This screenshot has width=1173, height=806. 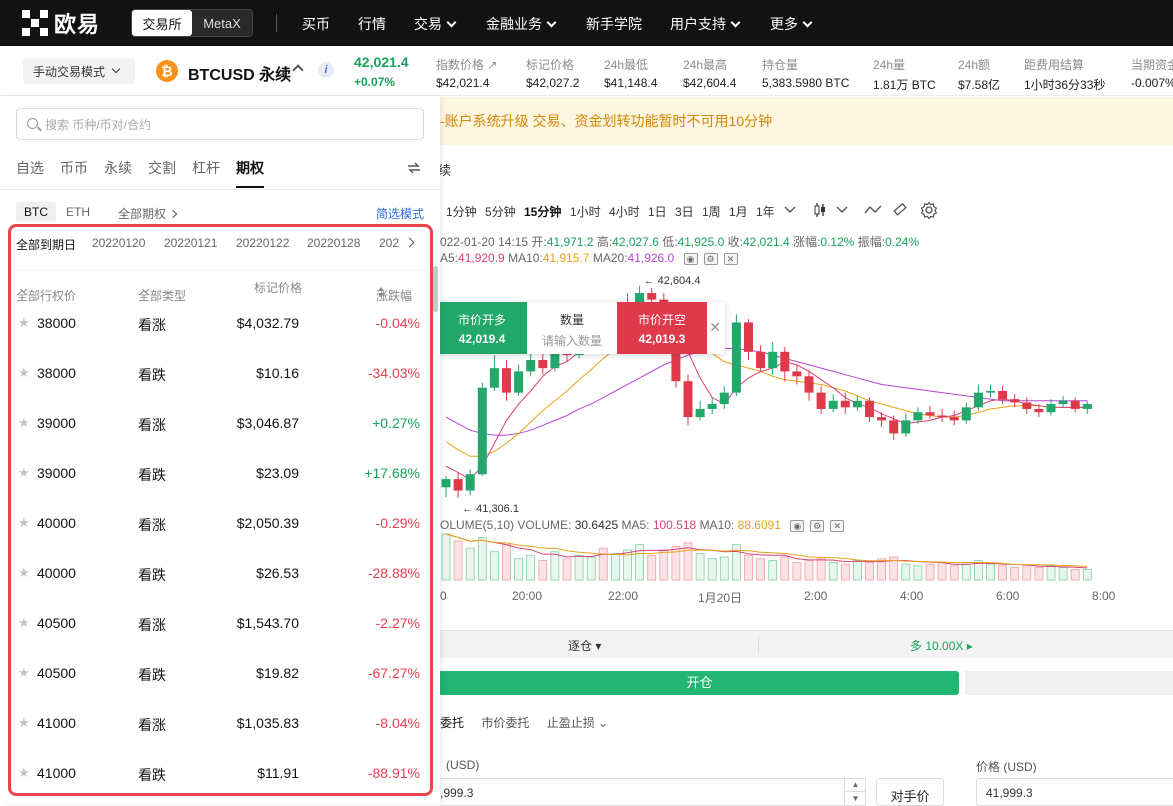 I want to click on tf-1m: 1分钟, so click(x=461, y=211).